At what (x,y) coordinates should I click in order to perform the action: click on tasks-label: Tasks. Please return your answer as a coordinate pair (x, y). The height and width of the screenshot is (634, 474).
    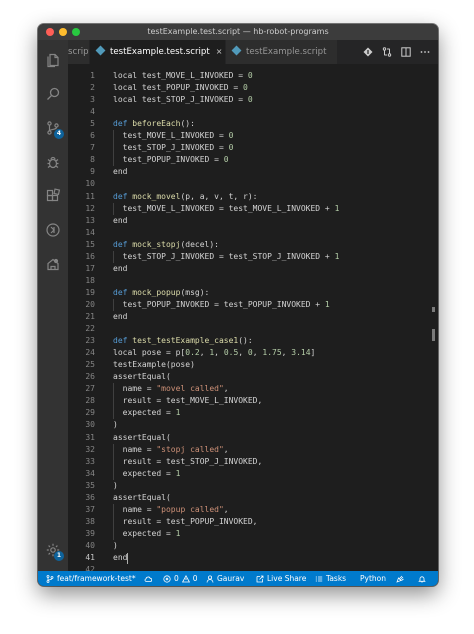
    Looking at the image, I should click on (336, 578).